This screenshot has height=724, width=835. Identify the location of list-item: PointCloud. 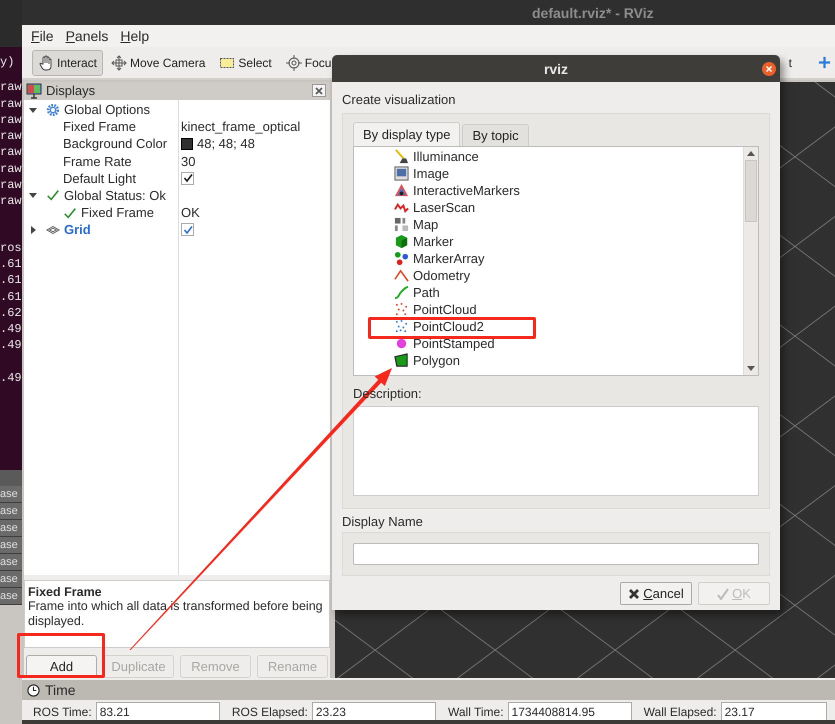
(445, 309).